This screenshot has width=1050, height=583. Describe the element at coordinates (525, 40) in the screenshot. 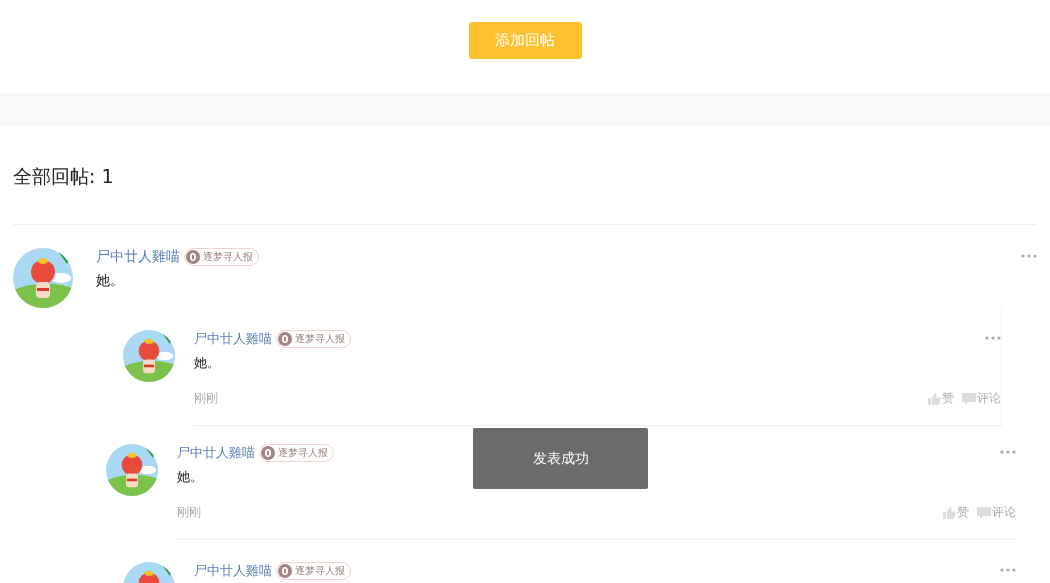

I see `add-reply-button: 添加回帖` at that location.